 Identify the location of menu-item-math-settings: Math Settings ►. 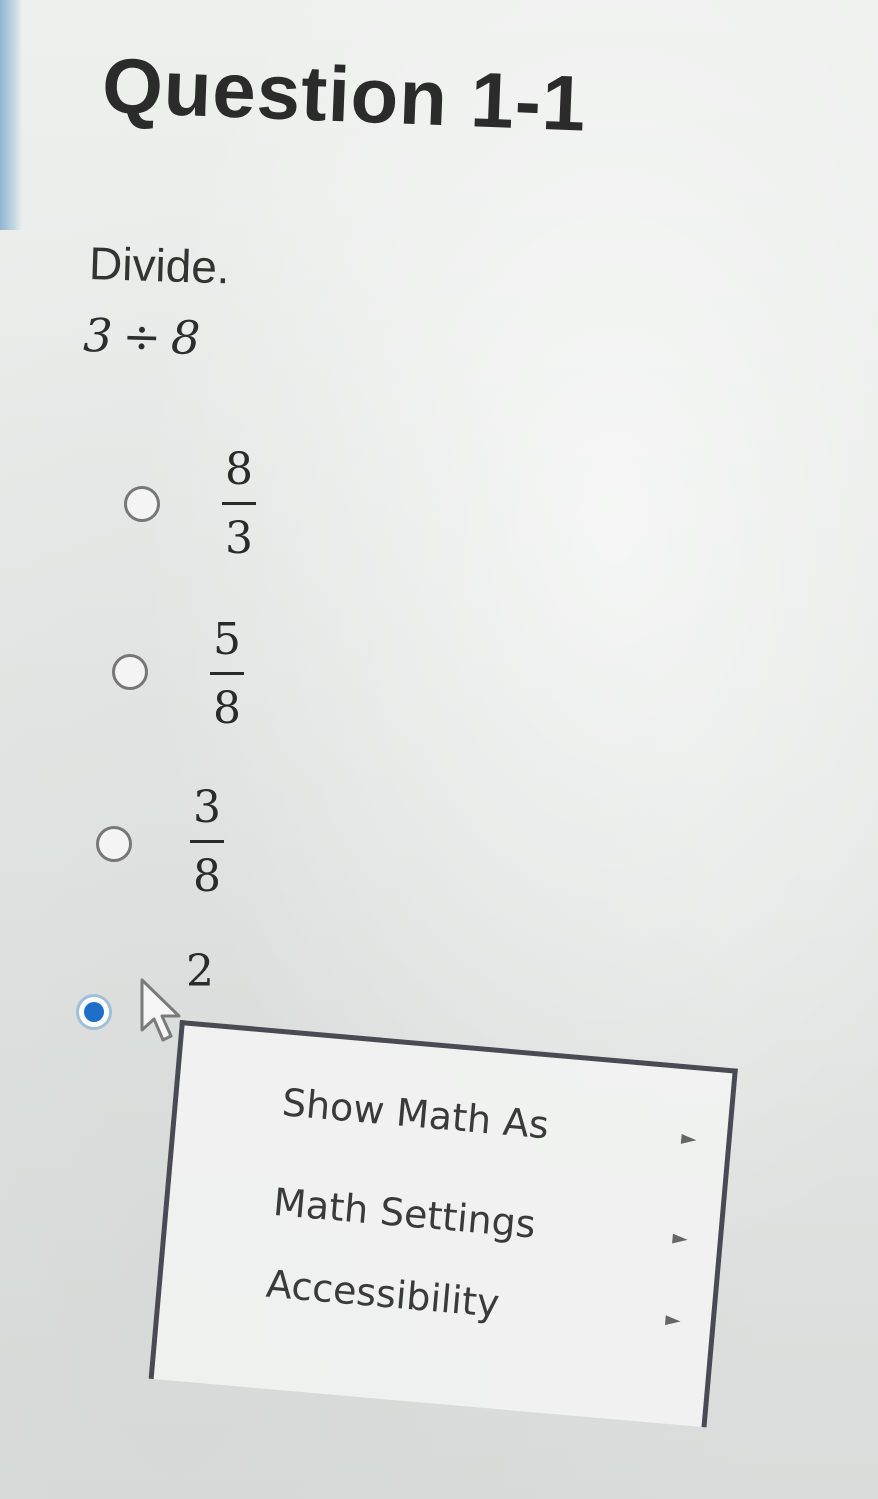
(487, 1220).